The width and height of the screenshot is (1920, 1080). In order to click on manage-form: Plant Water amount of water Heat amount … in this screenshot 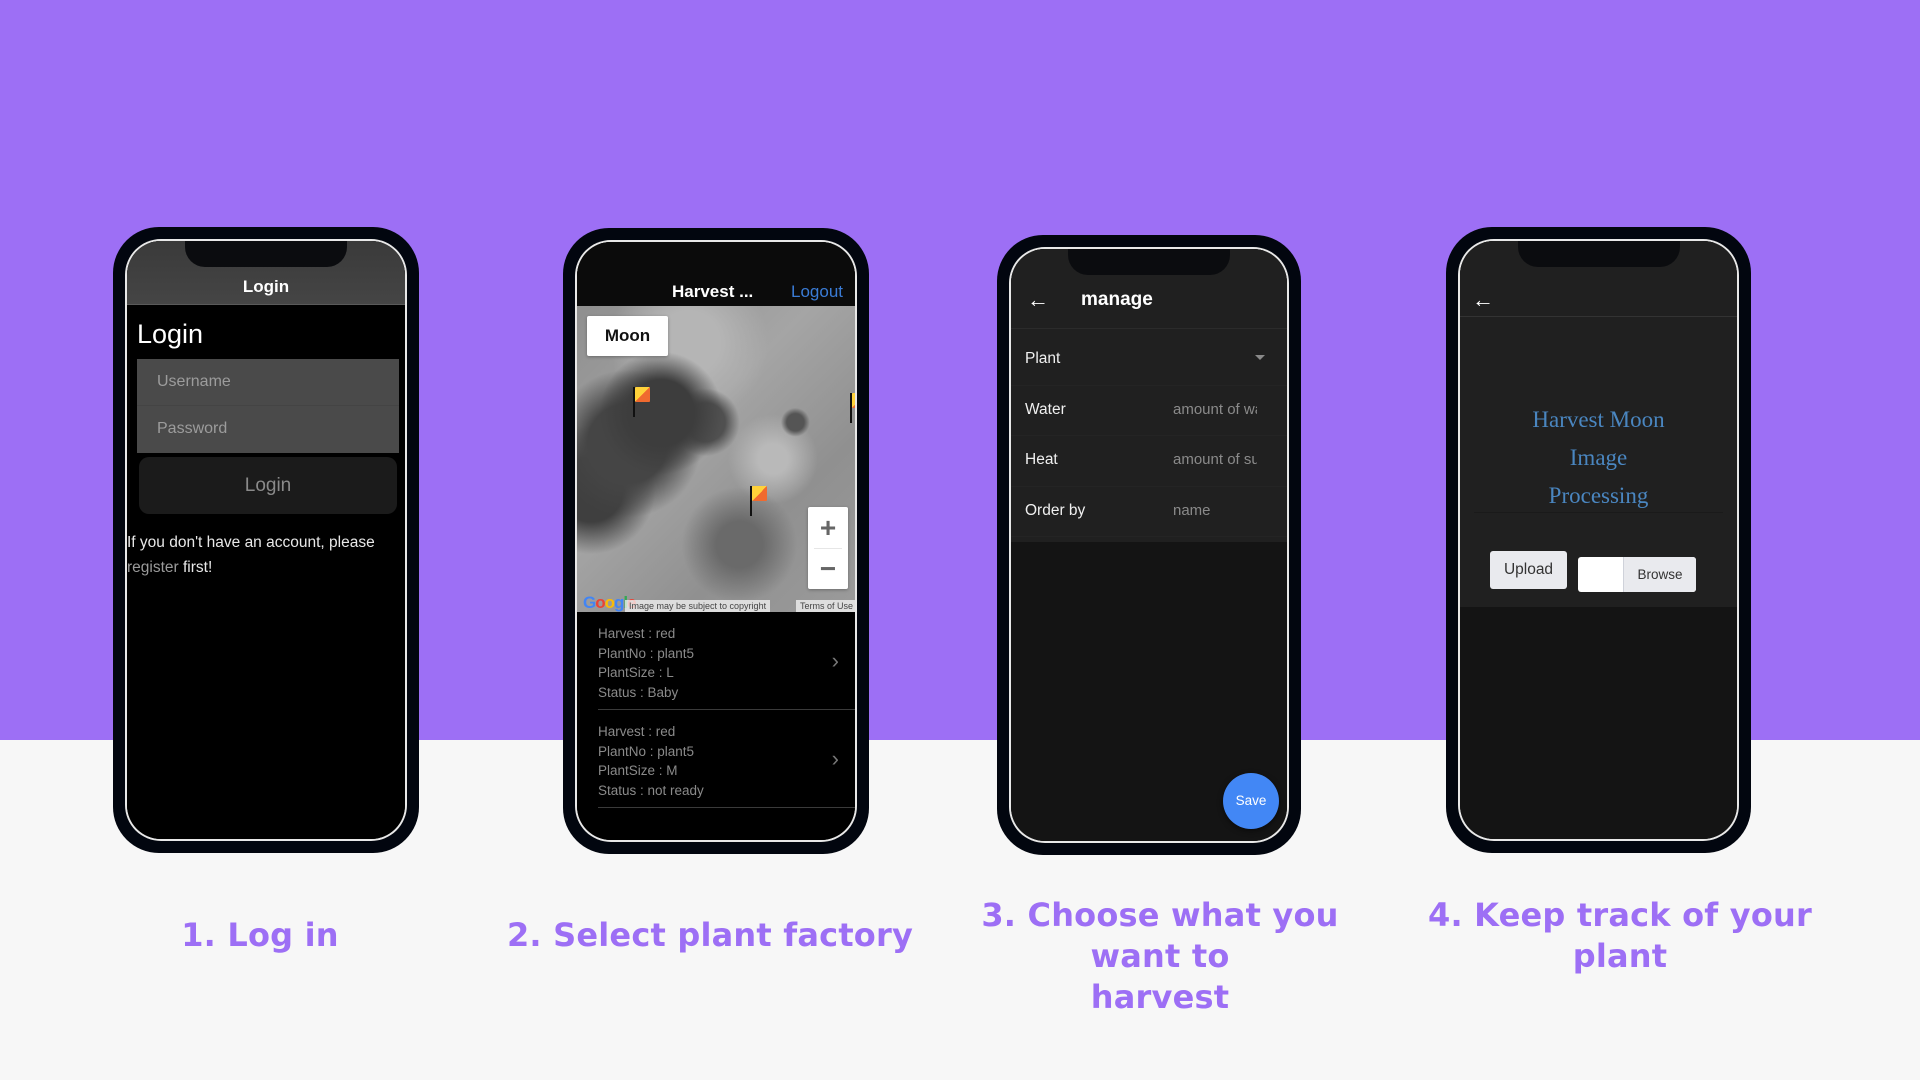, I will do `click(1149, 435)`.